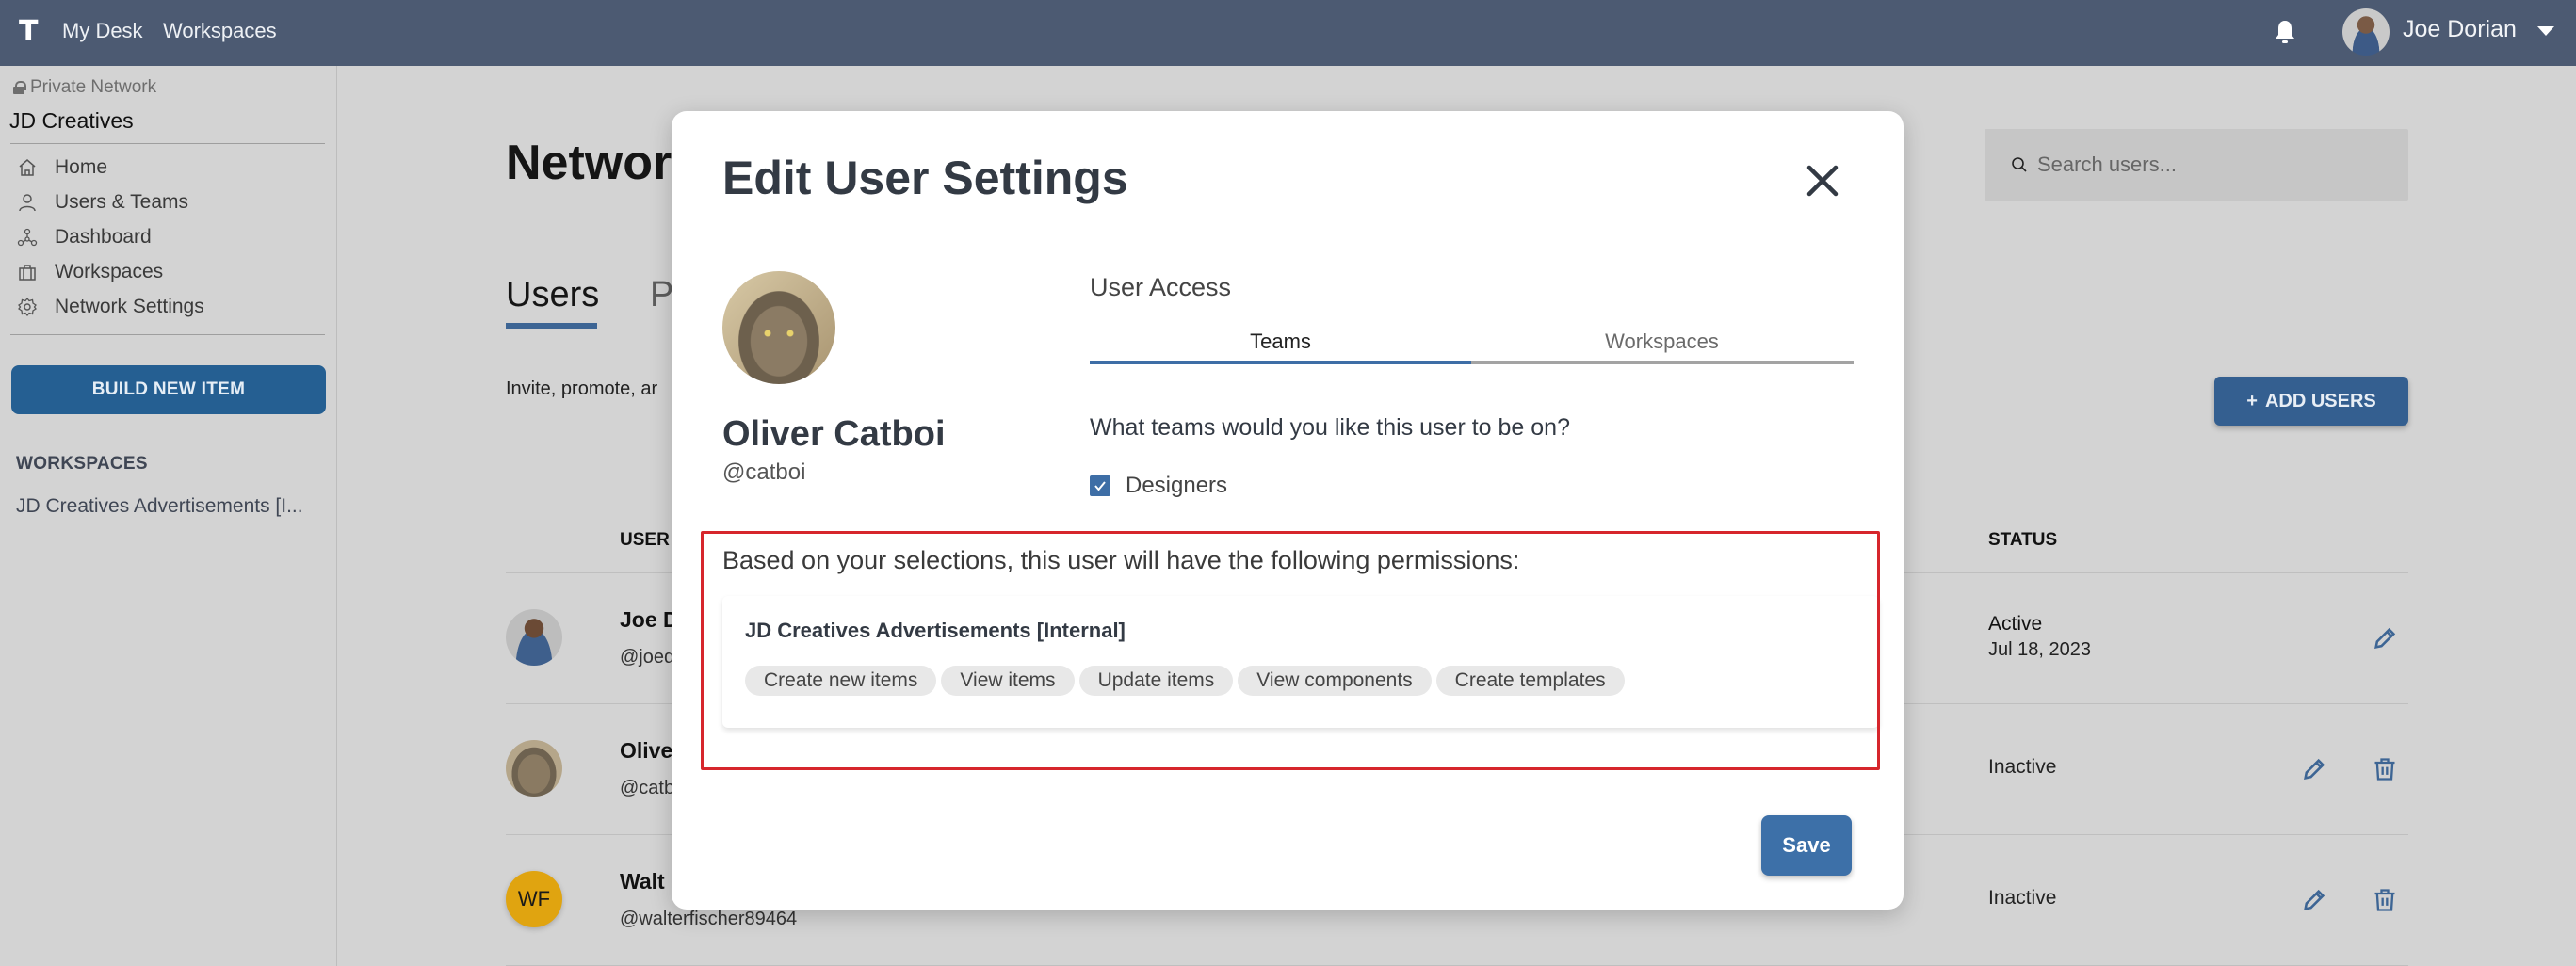 The width and height of the screenshot is (2576, 966). I want to click on sidebar-item-network-settings: Network Settings, so click(110, 307).